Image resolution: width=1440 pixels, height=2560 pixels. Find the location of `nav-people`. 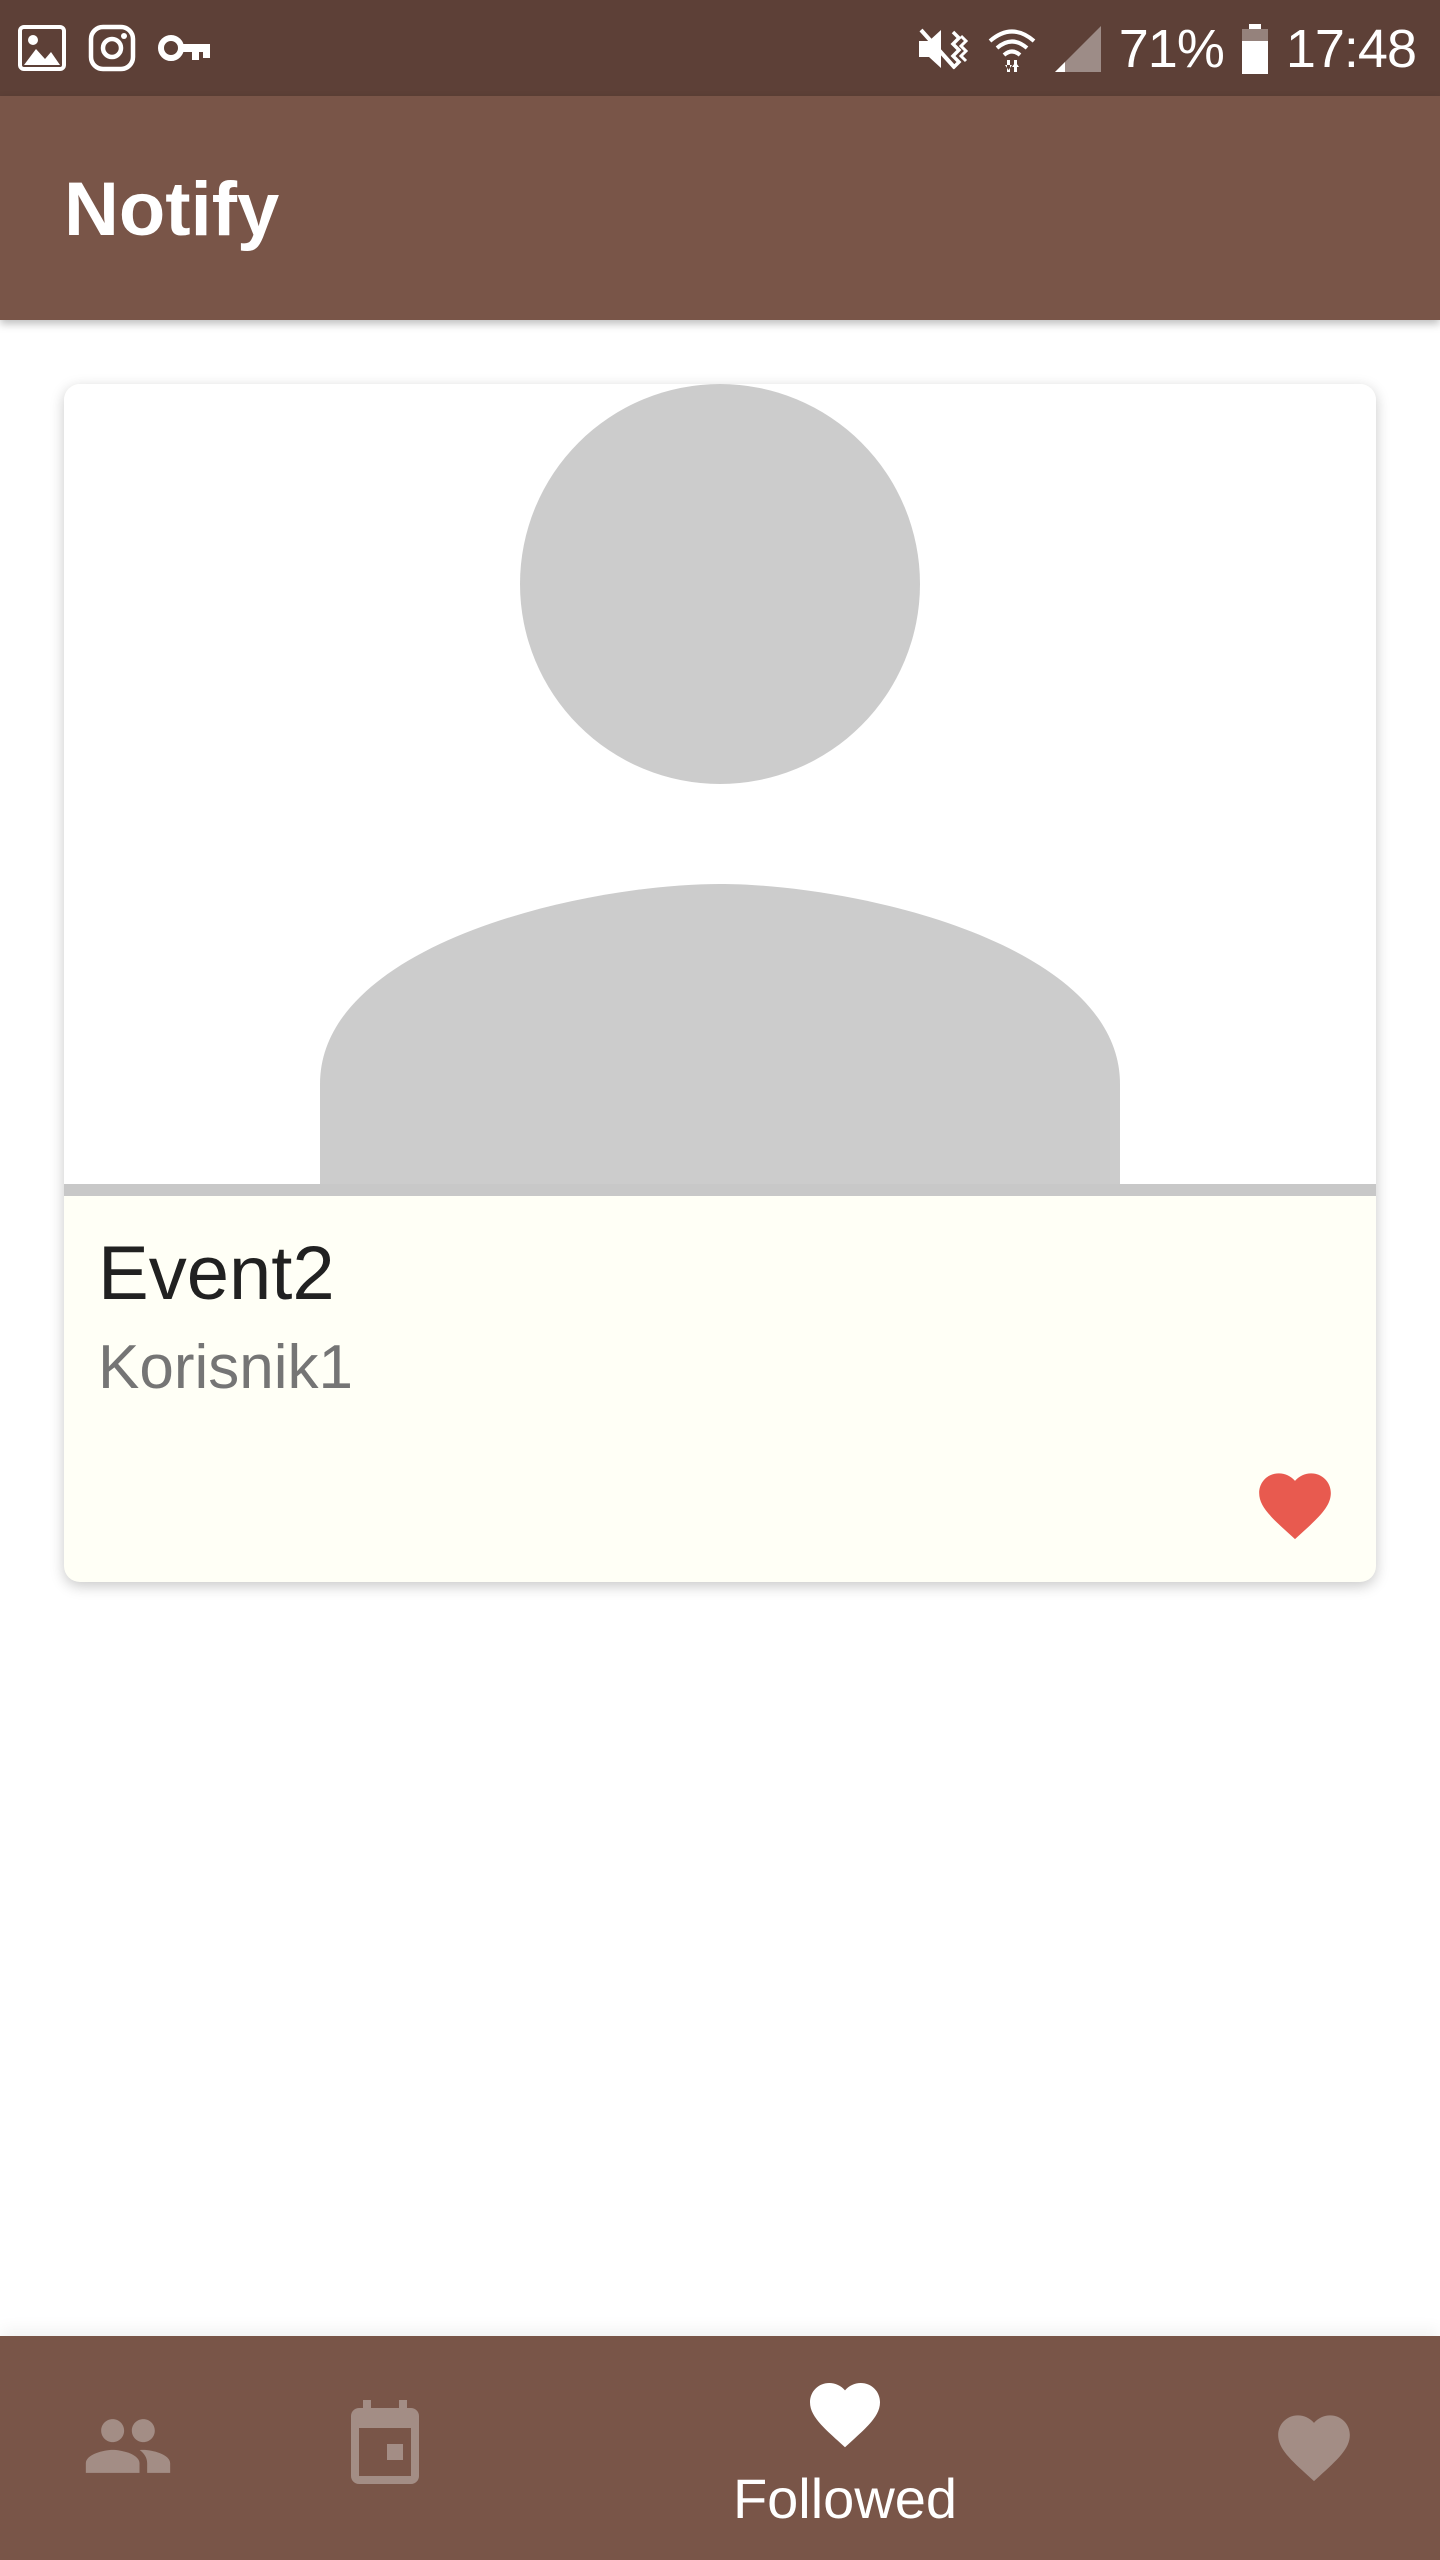

nav-people is located at coordinates (128, 2448).